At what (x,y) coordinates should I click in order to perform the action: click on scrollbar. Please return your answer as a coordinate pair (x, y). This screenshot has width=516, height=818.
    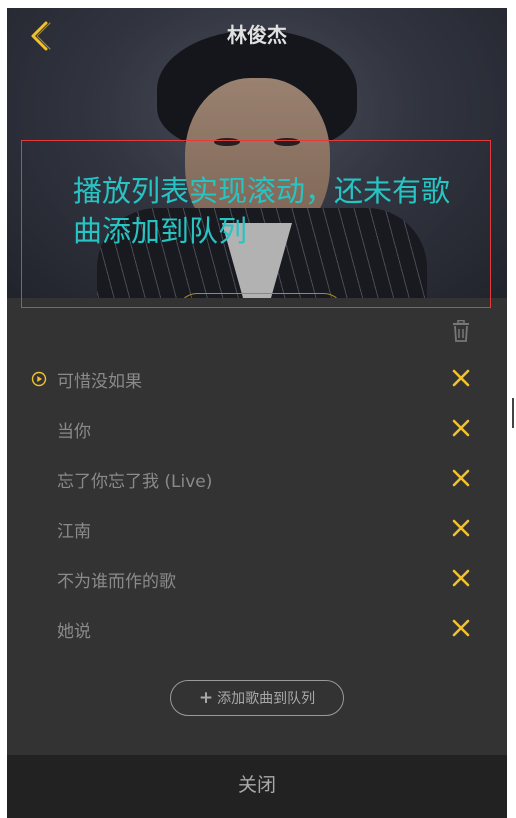
    Looking at the image, I should click on (513, 413).